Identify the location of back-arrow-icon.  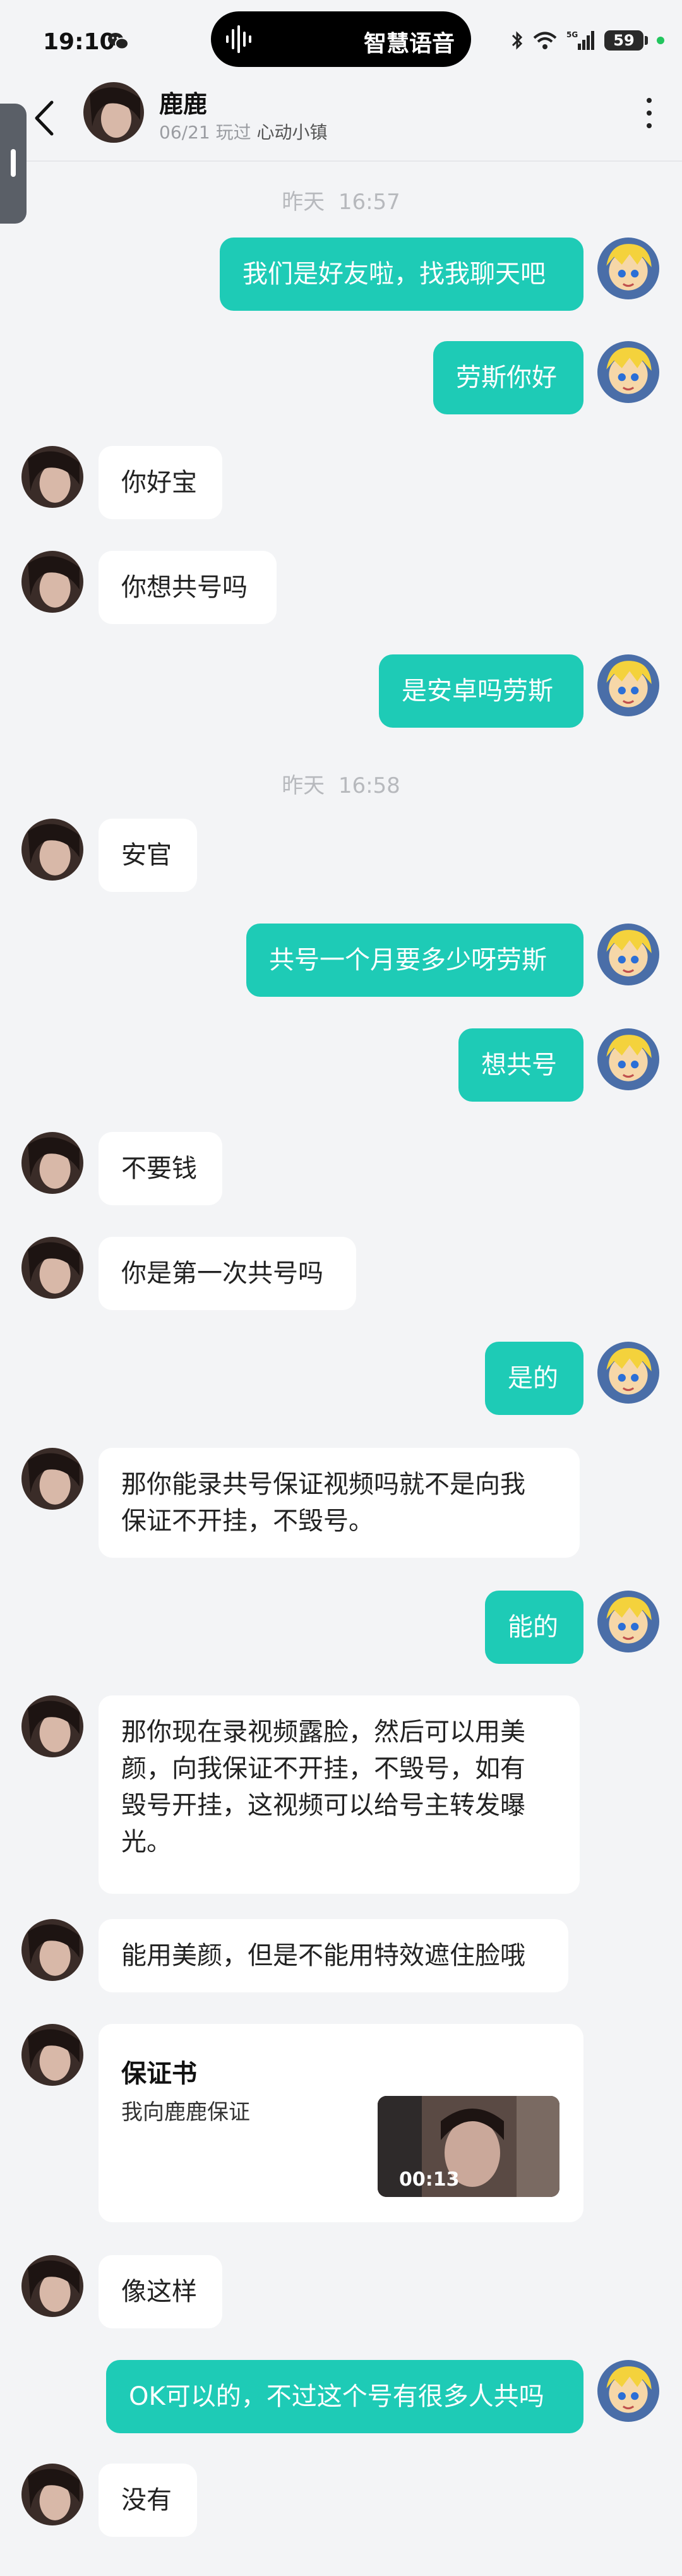
(44, 118).